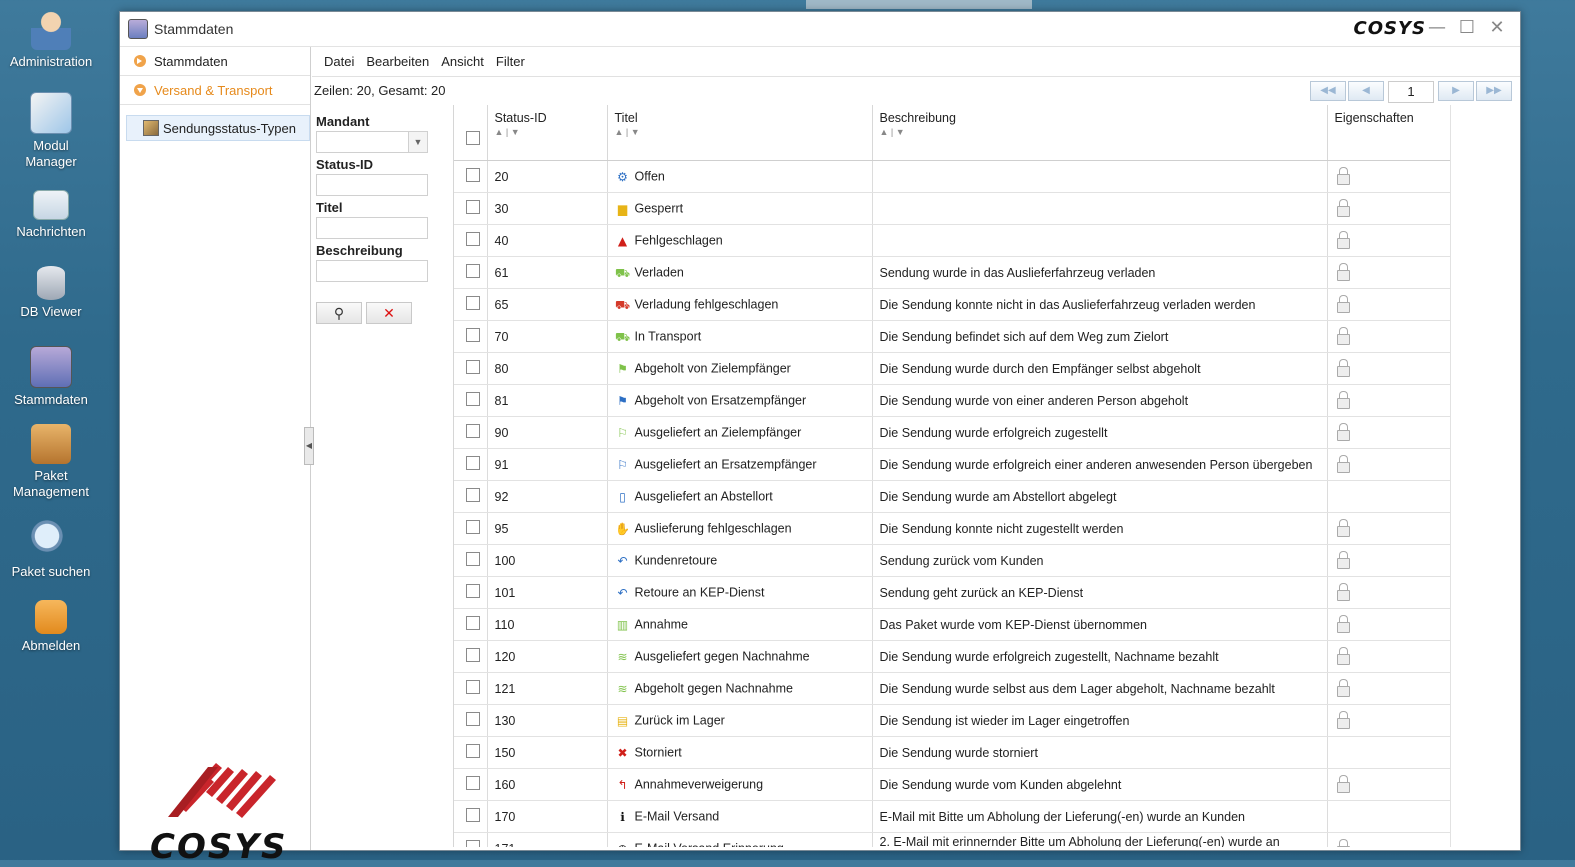  I want to click on column-header-titel: Titel ▲ | ▼, so click(740, 133).